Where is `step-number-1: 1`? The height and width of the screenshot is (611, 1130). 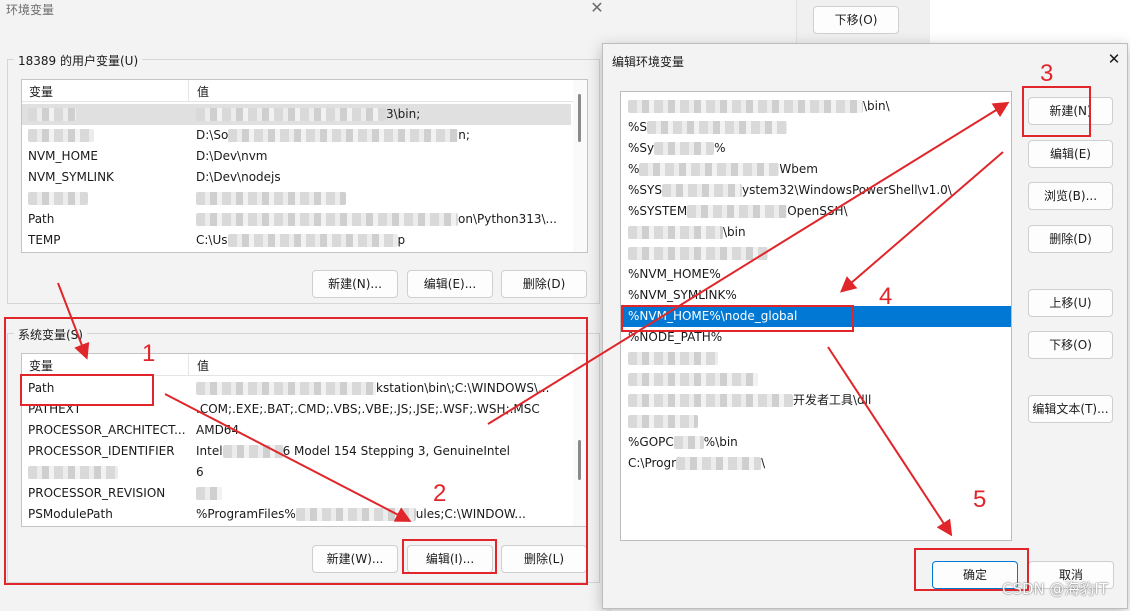 step-number-1: 1 is located at coordinates (149, 353).